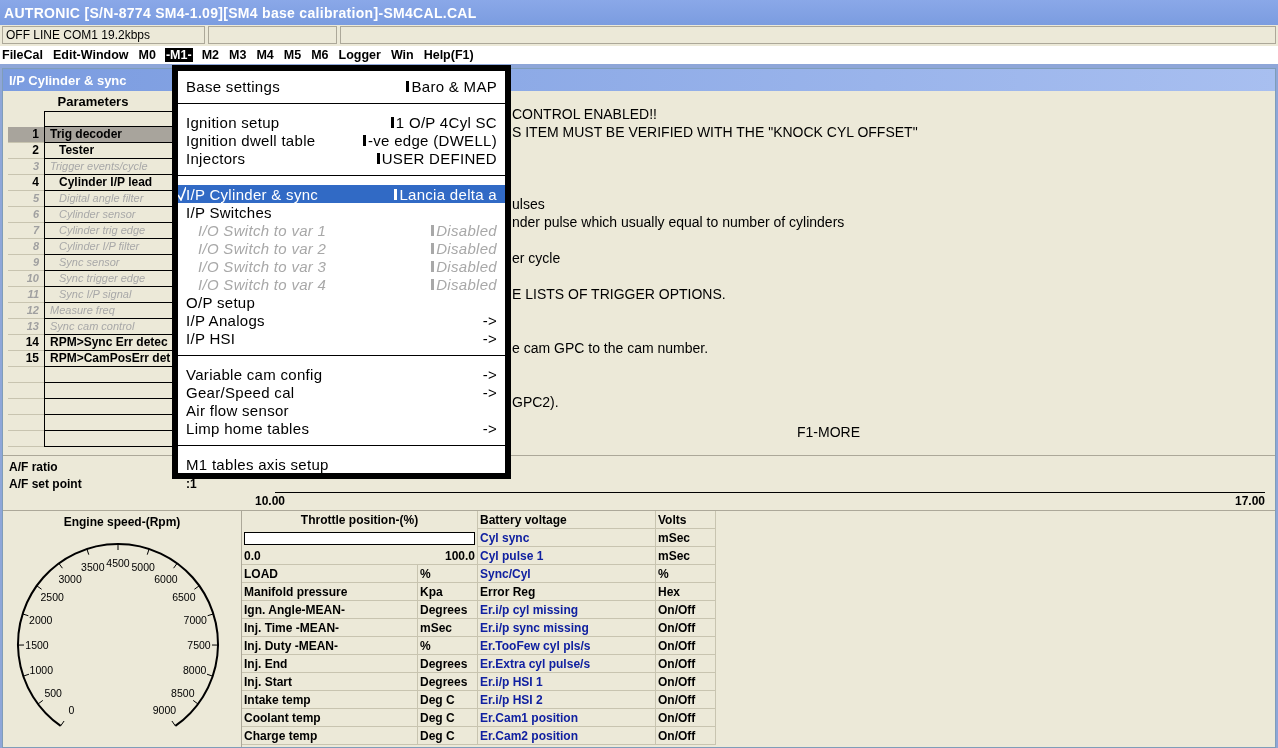 This screenshot has height=748, width=1278. What do you see at coordinates (448, 592) in the screenshot?
I see `reading-unit: Kpa` at bounding box center [448, 592].